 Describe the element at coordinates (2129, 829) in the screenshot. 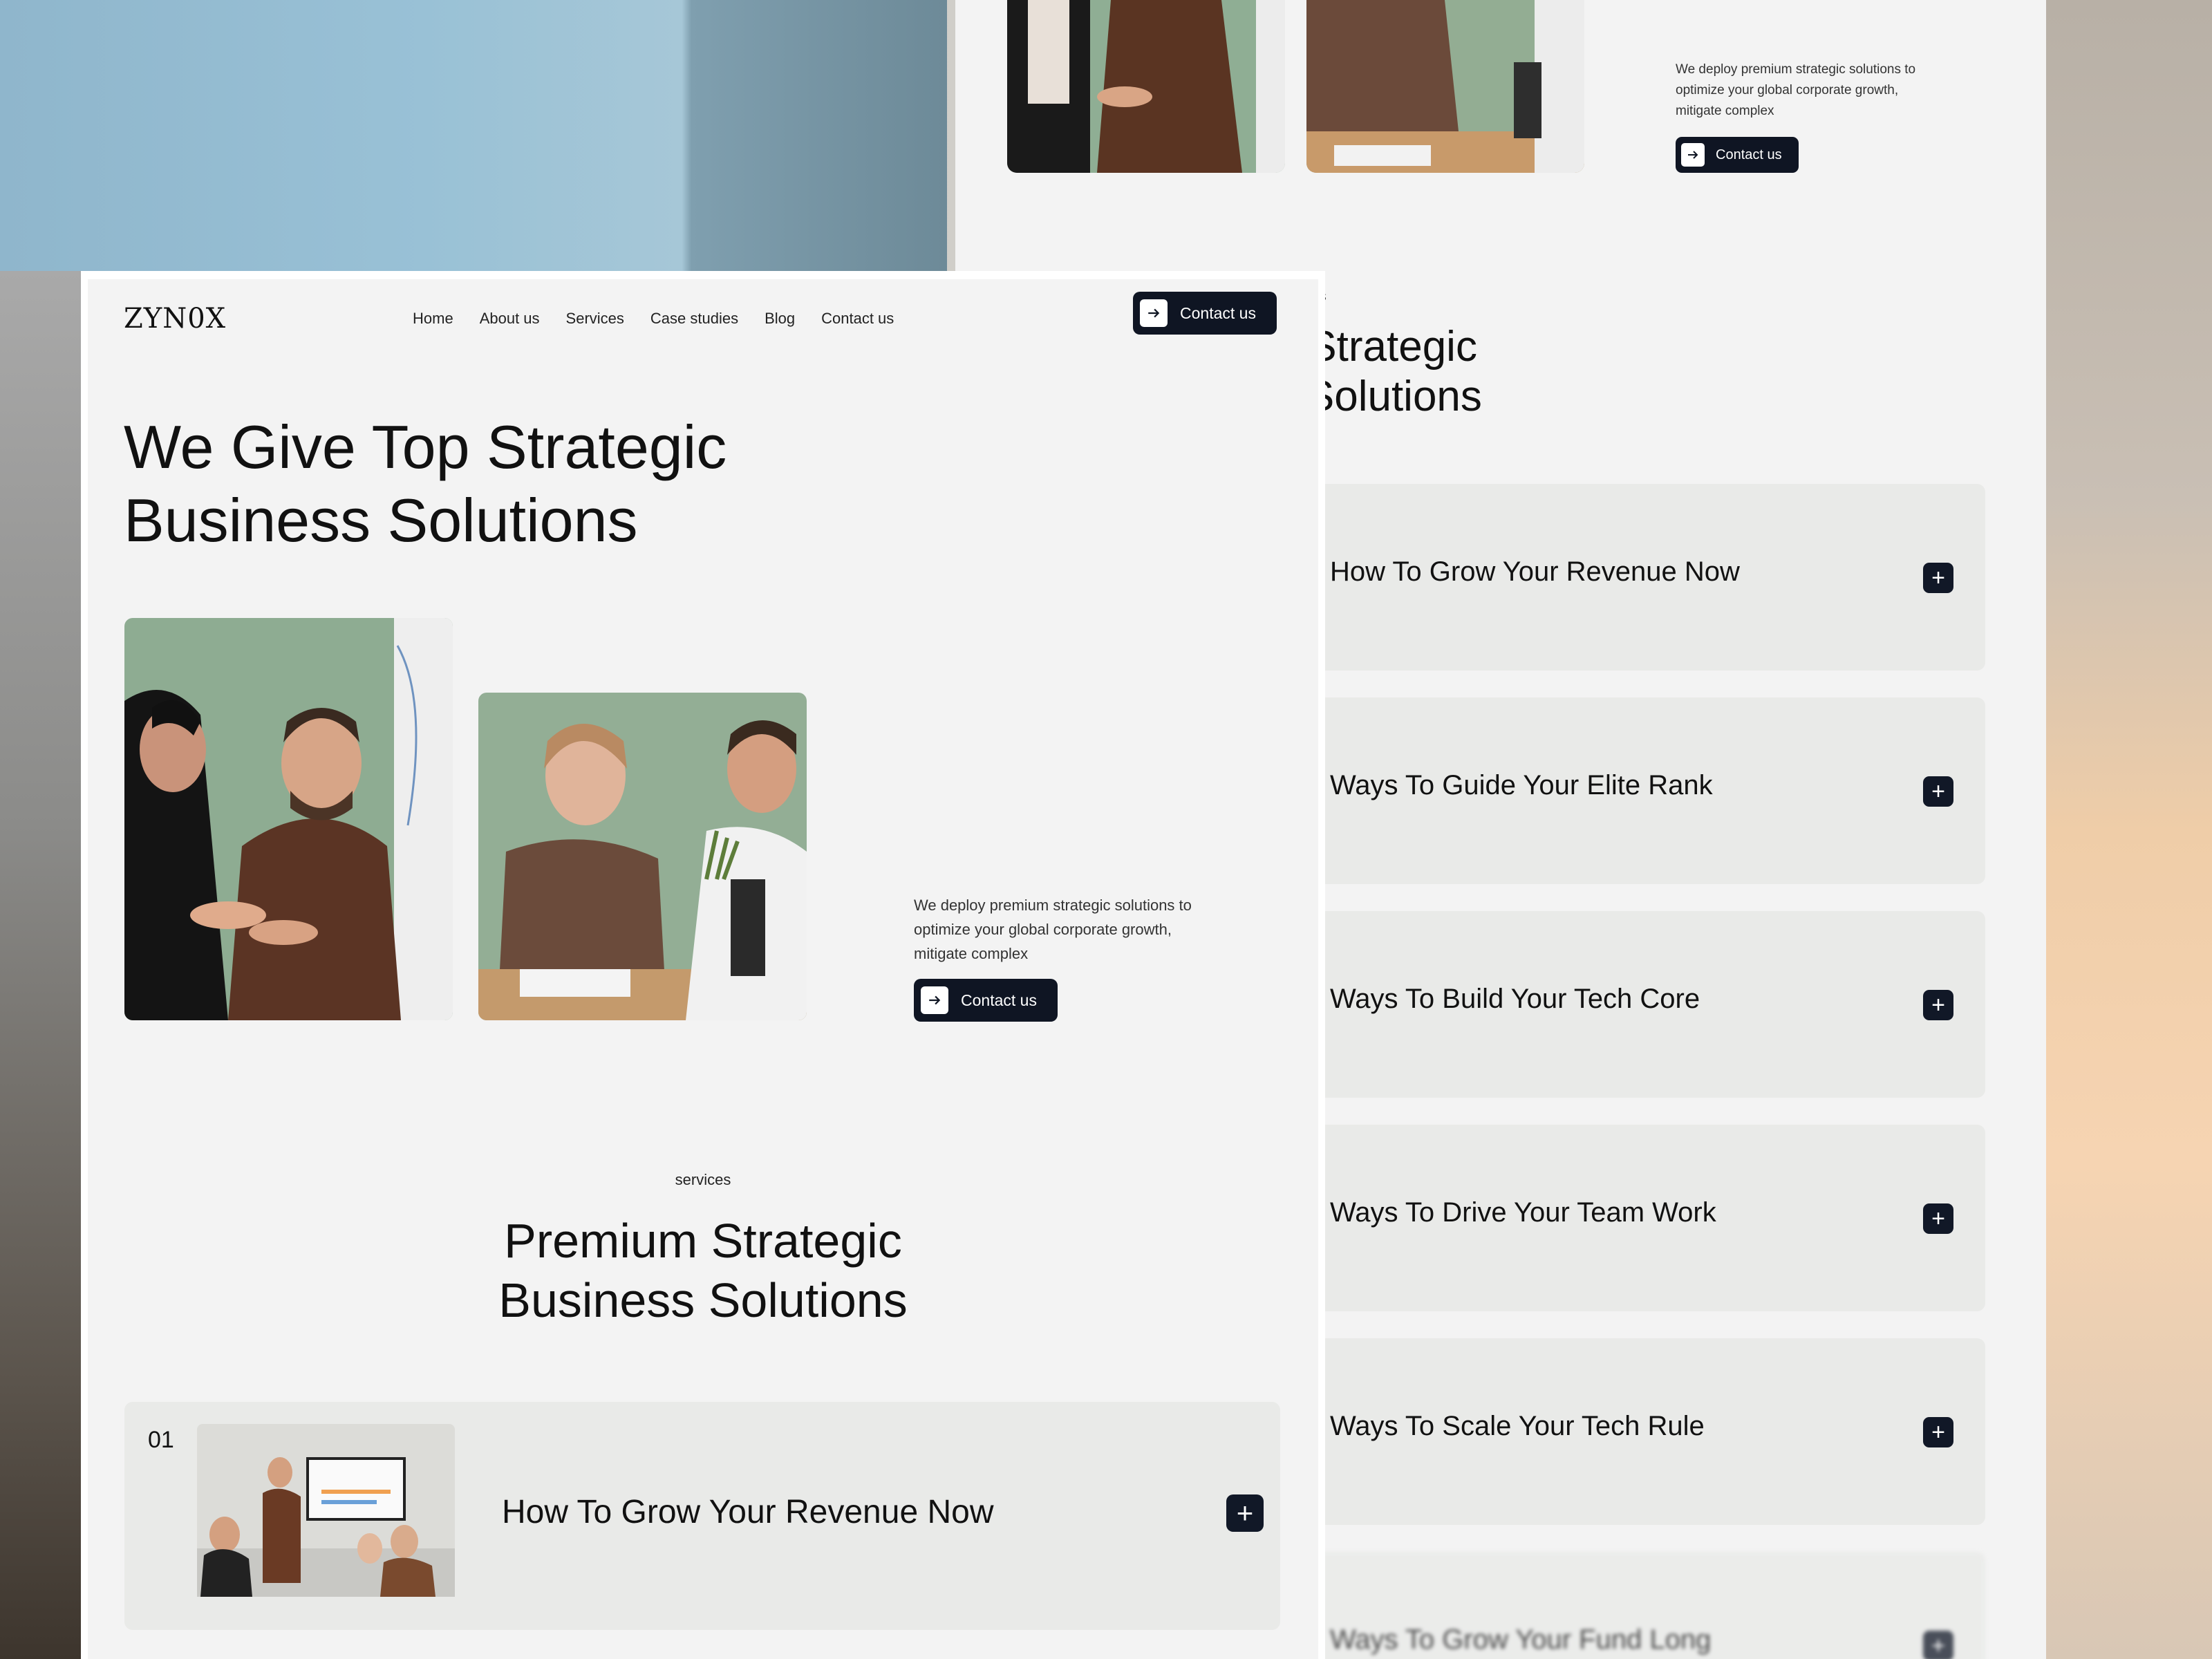

I see `background-right-edge` at that location.